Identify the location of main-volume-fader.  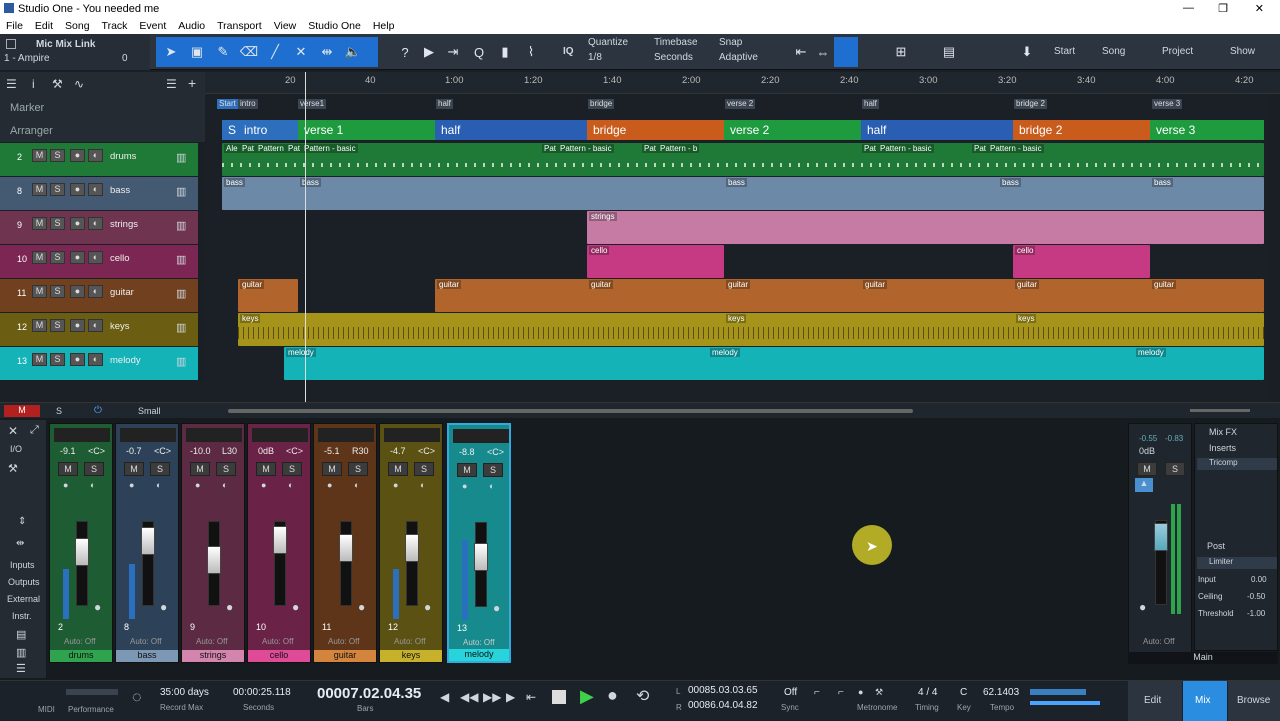
(1161, 562).